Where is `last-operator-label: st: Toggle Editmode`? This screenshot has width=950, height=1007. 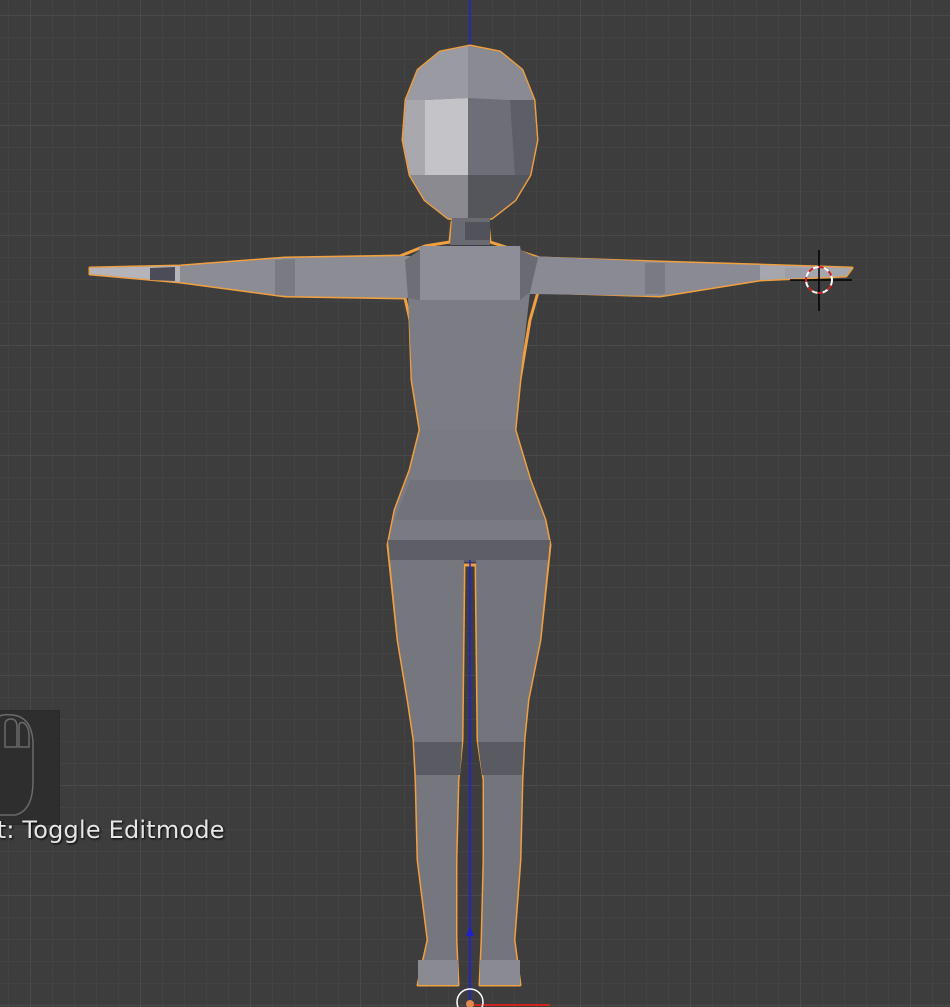
last-operator-label: st: Toggle Editmode is located at coordinates (112, 830).